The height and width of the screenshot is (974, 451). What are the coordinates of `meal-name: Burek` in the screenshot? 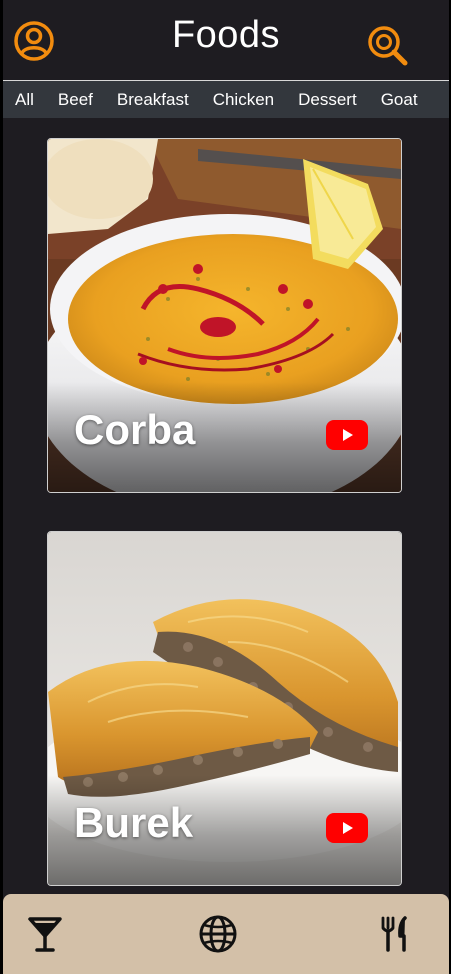 It's located at (134, 822).